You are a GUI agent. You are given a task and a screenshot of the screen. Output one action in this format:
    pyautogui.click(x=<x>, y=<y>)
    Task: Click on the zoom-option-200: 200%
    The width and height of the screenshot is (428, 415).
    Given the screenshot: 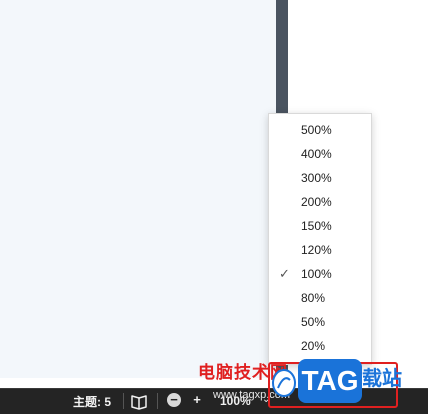 What is the action you would take?
    pyautogui.click(x=320, y=202)
    